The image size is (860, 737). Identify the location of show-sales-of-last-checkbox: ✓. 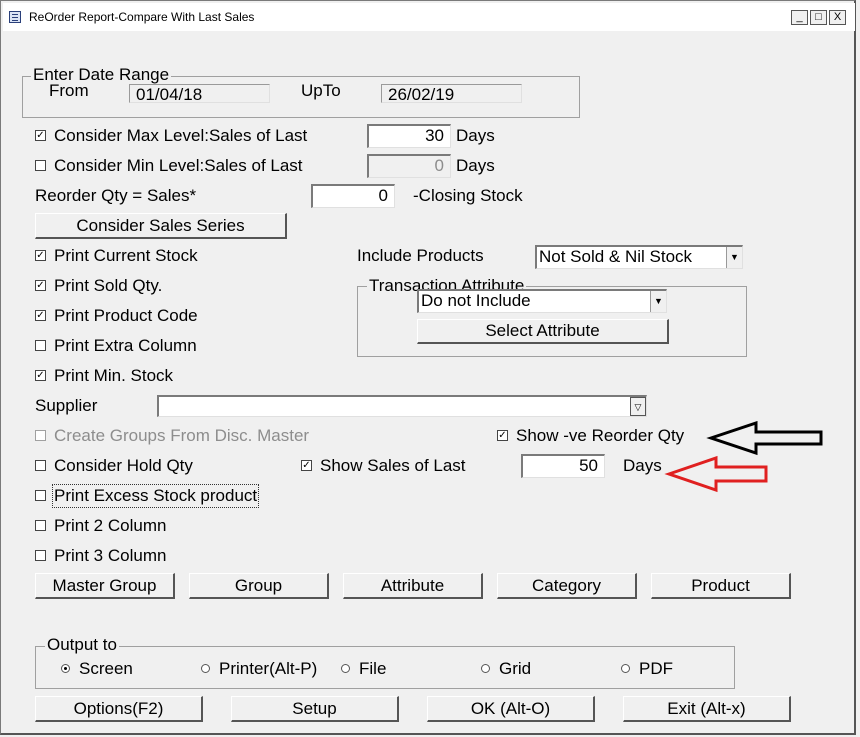
(306, 465).